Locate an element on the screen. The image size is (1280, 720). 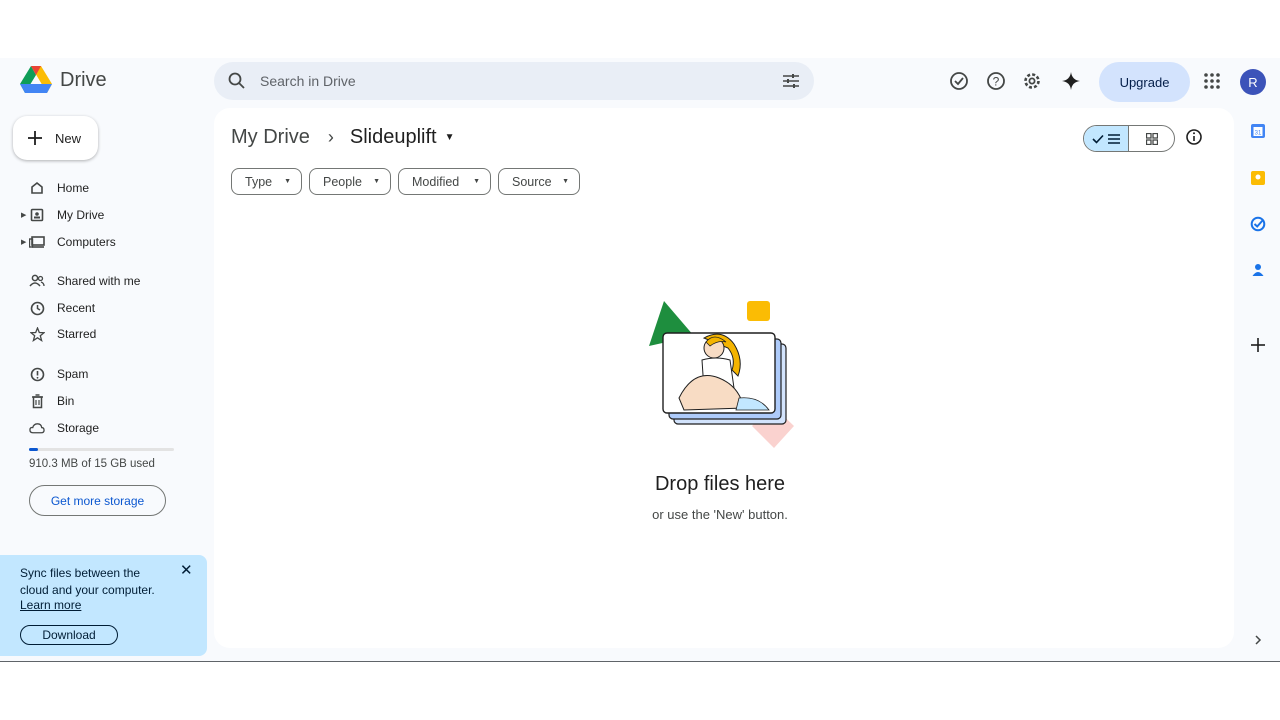
upgrade-button: Upgrade is located at coordinates (1144, 82).